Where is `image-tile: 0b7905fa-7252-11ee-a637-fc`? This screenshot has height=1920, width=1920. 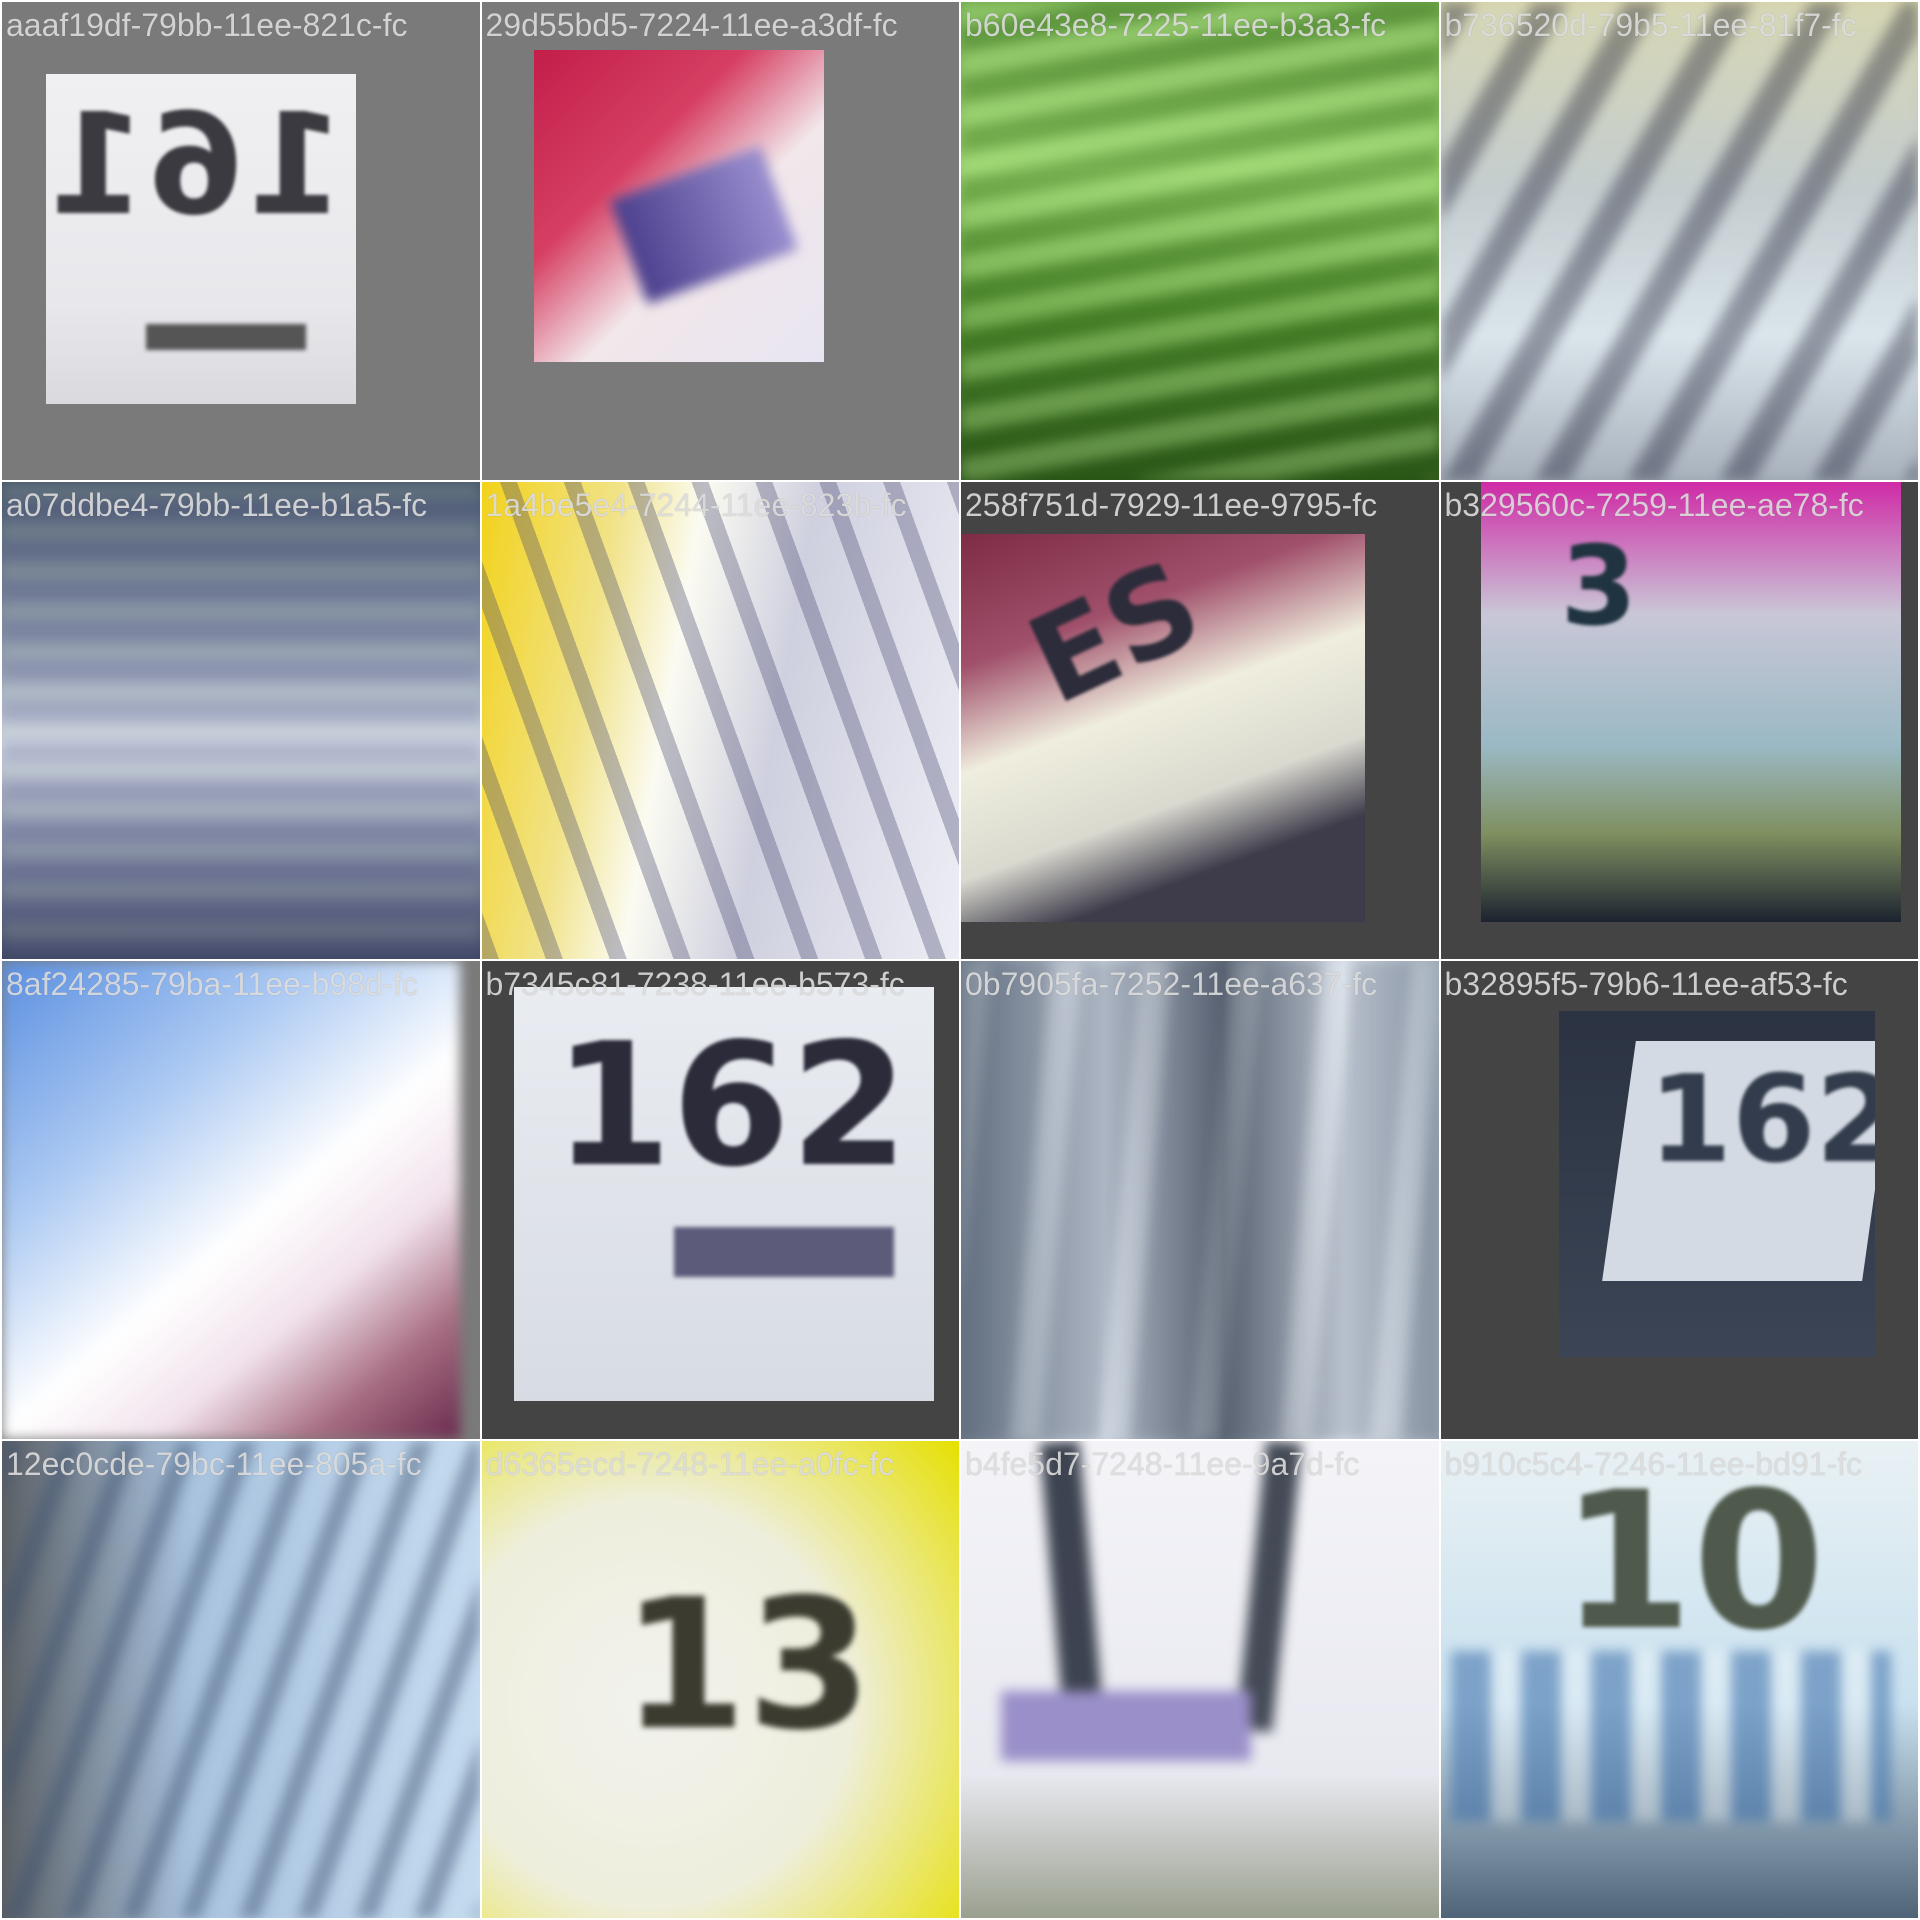 image-tile: 0b7905fa-7252-11ee-a637-fc is located at coordinates (1200, 1200).